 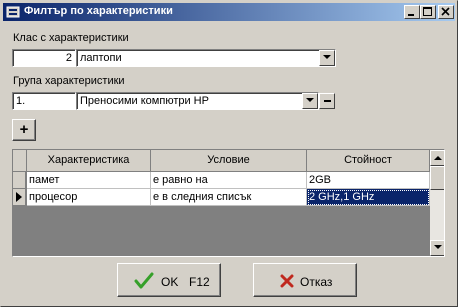 I want to click on ok-label: OK, so click(x=170, y=282).